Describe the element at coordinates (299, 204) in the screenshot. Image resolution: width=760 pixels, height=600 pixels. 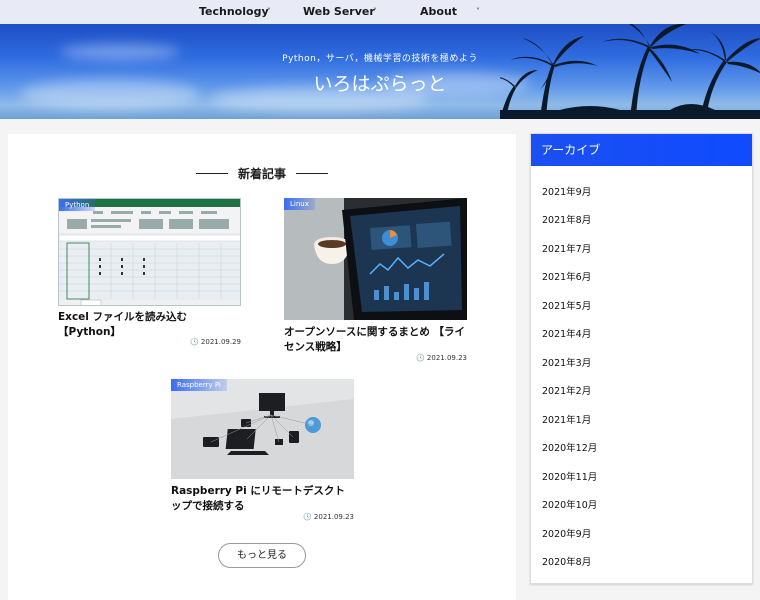
I see `category-label: Linux` at that location.